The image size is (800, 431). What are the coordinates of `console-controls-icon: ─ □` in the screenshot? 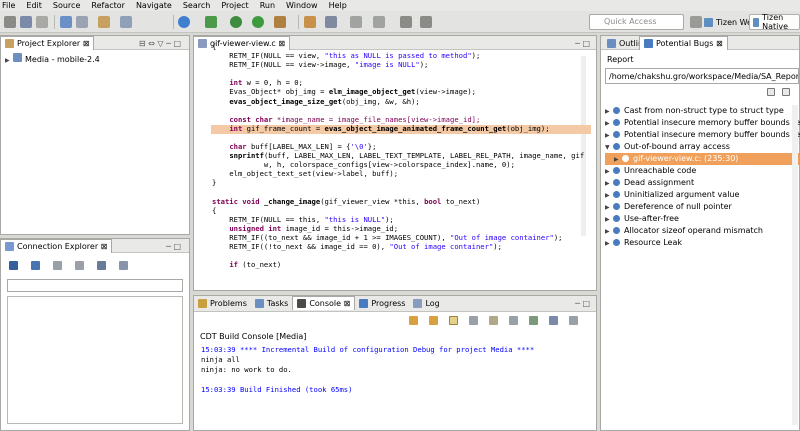 It's located at (582, 303).